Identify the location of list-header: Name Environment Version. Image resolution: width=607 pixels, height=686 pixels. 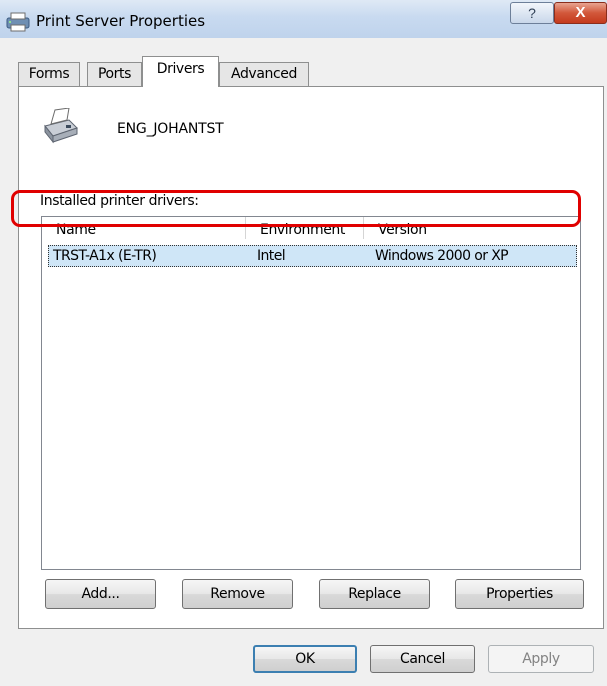
(311, 228).